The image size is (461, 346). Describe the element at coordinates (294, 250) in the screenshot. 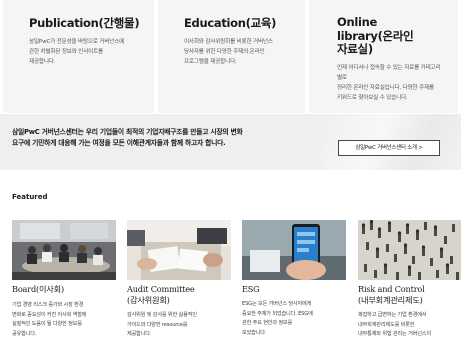

I see `esg-image` at that location.